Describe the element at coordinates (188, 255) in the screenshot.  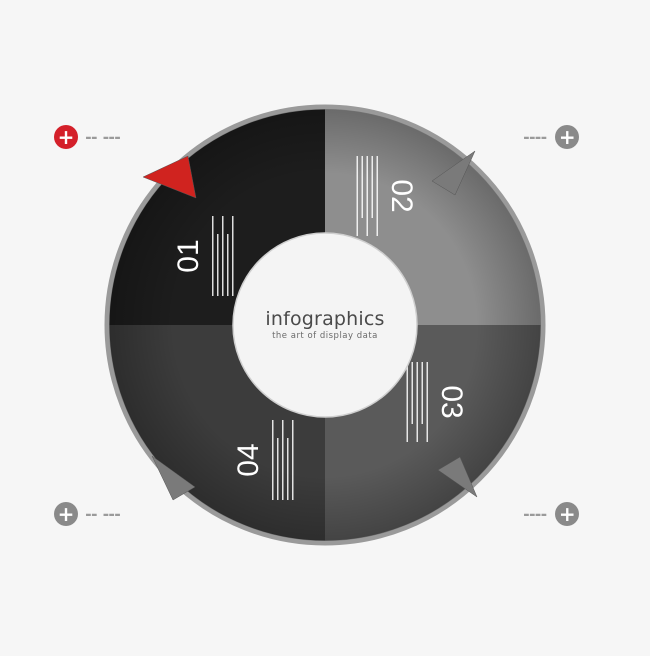
I see `segment-number-01: 01` at that location.